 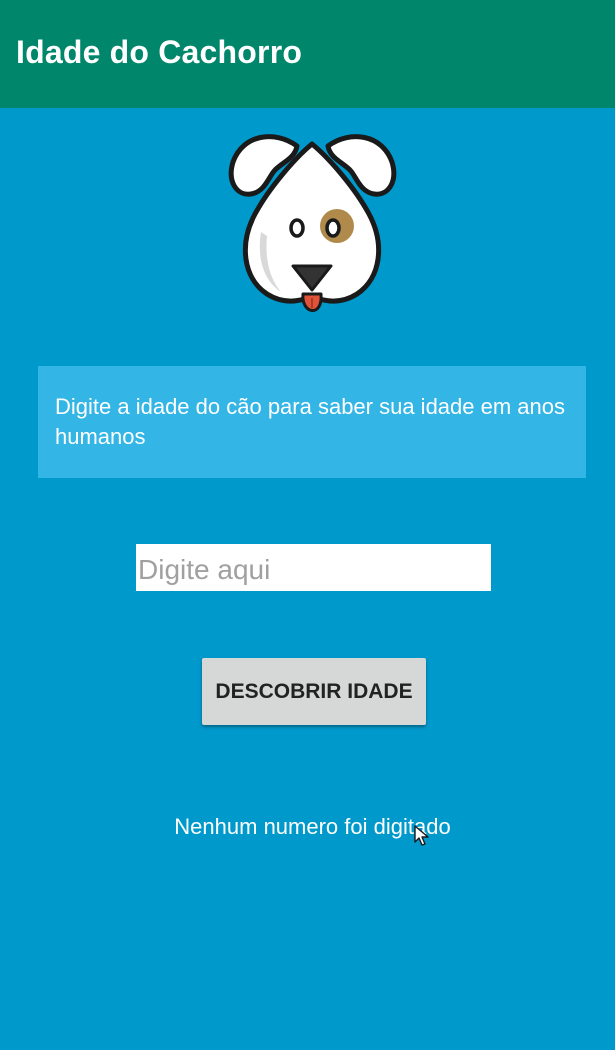 I want to click on app-bar: Idade do Cachorro, so click(x=307, y=54).